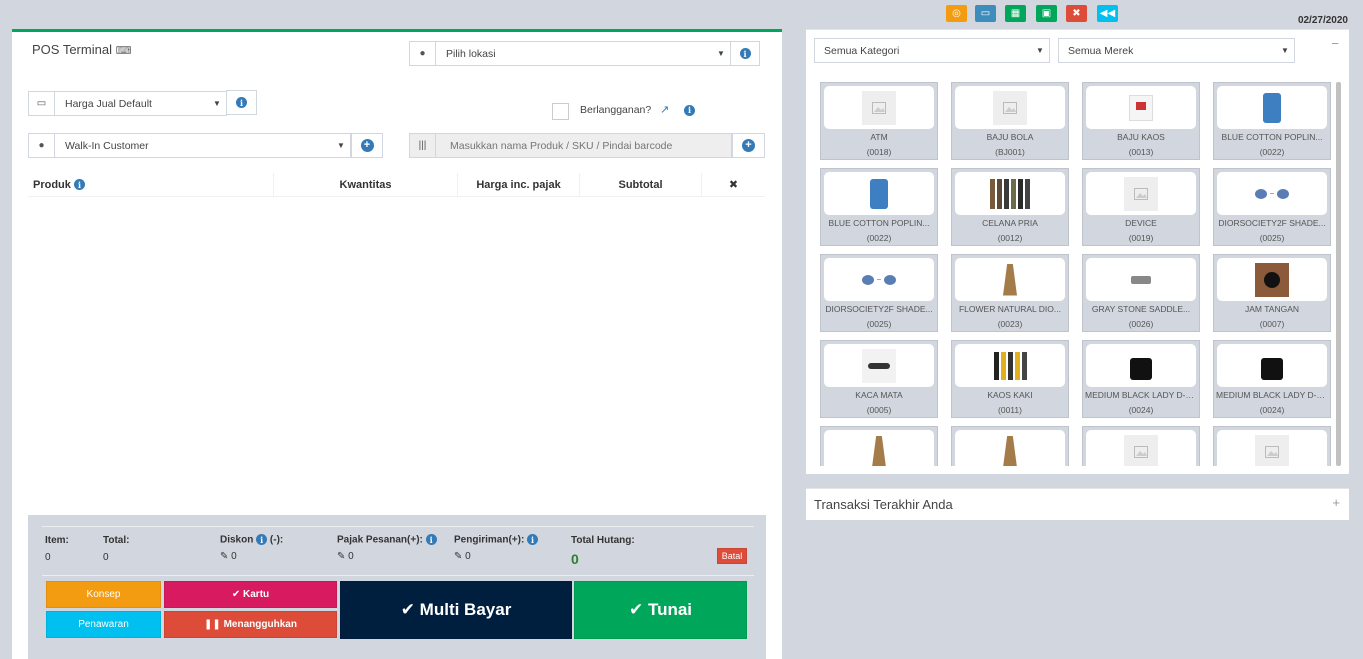  Describe the element at coordinates (1336, 502) in the screenshot. I see `expand-icon: +` at that location.